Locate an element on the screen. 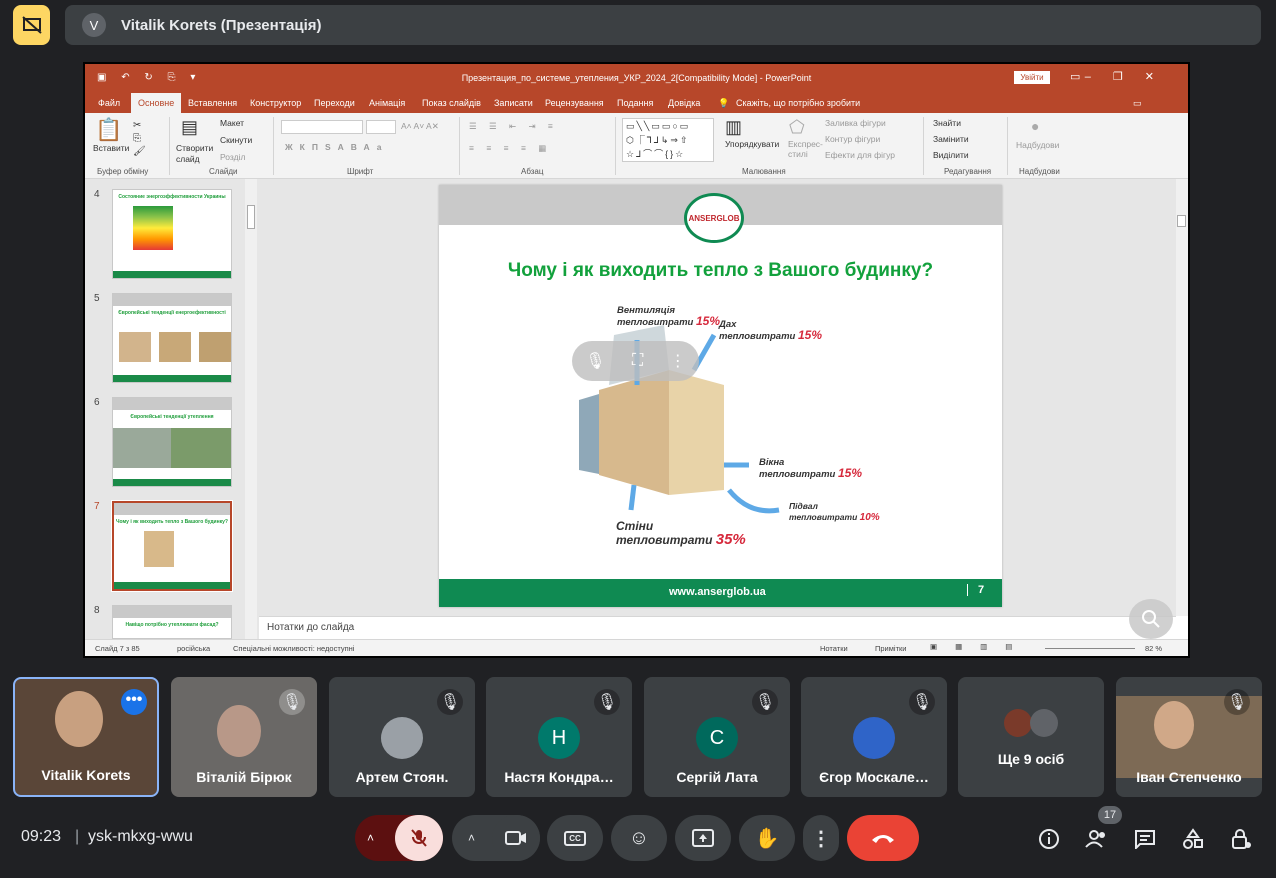 The height and width of the screenshot is (878, 1276). tab-slideshow: Показ слайдів is located at coordinates (451, 103).